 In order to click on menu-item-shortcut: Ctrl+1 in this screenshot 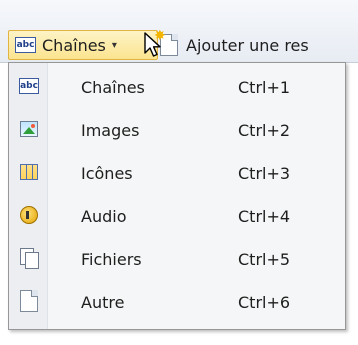, I will do `click(264, 87)`.